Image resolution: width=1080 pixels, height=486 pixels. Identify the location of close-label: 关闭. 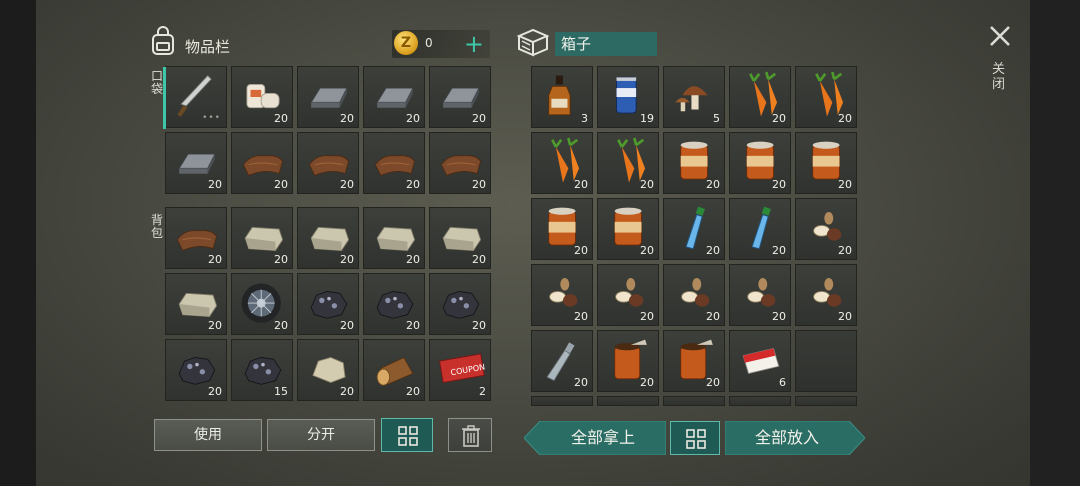
(999, 77).